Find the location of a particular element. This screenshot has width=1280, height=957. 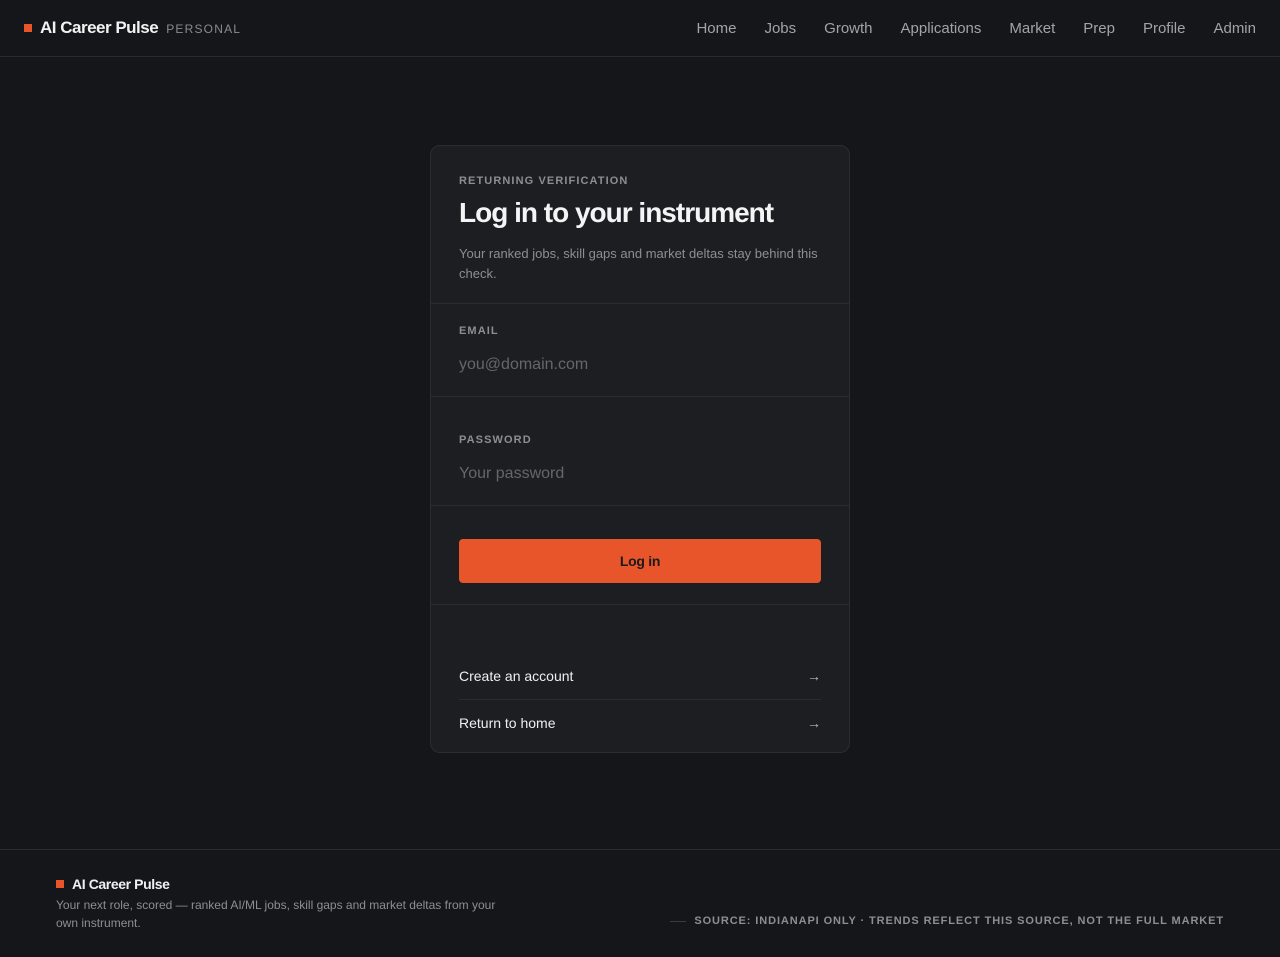

create-account-link: Create an account → is located at coordinates (640, 676).